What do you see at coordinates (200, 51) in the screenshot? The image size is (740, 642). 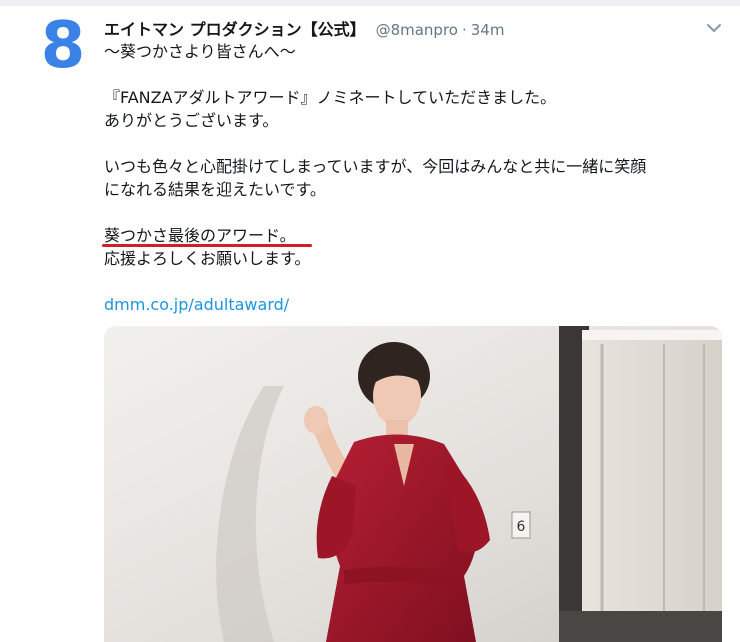 I see `tweet-line: 〜葵つかさより皆さんへ〜` at bounding box center [200, 51].